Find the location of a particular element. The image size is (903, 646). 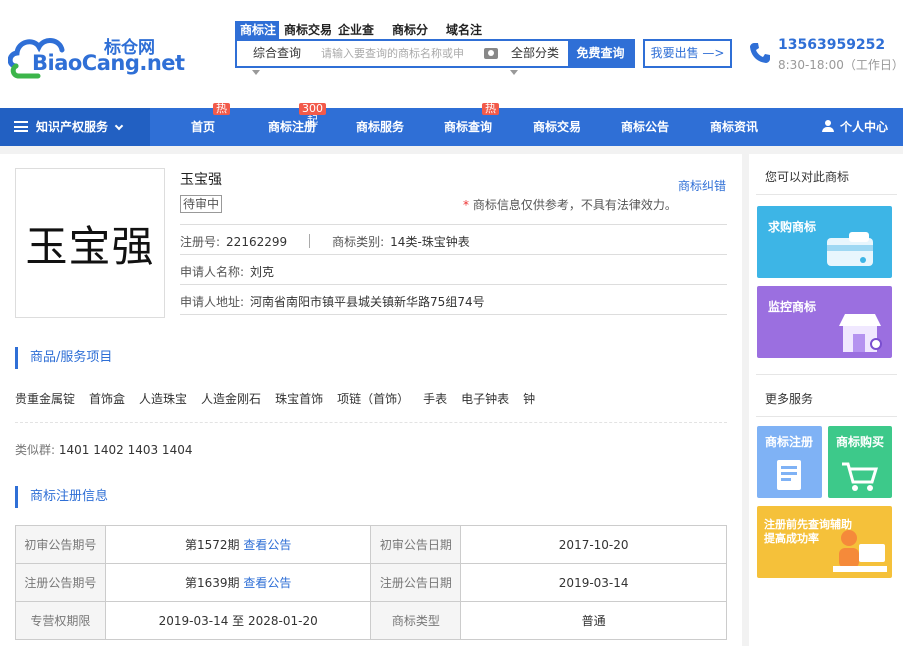

sidebar-title-actions: 您可以对此商标 is located at coordinates (807, 177).